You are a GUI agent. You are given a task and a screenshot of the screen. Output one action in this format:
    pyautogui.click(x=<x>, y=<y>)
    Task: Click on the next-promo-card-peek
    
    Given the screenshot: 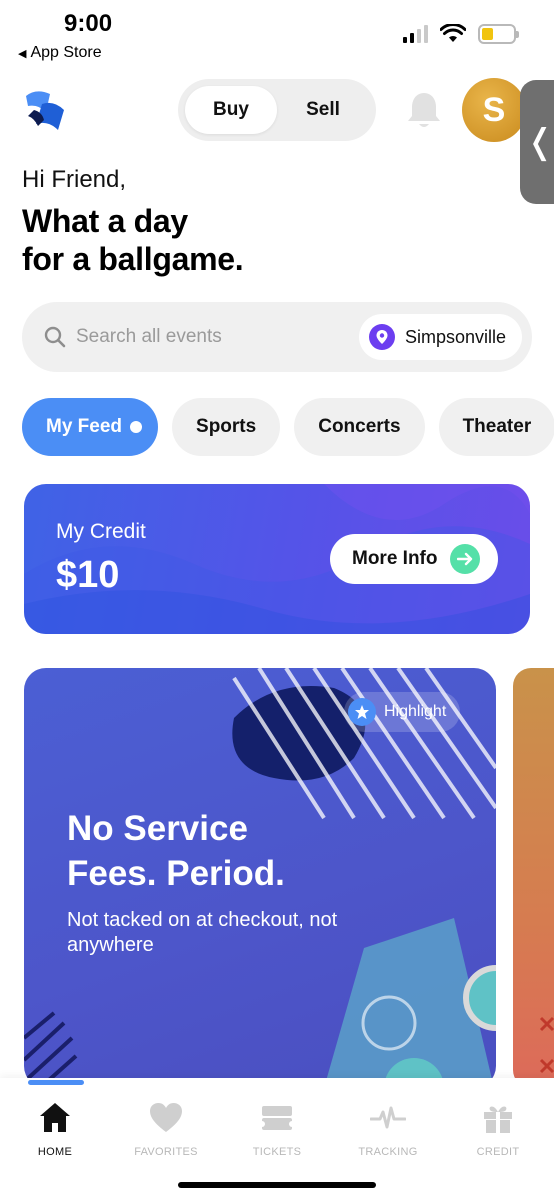 What is the action you would take?
    pyautogui.click(x=533, y=878)
    